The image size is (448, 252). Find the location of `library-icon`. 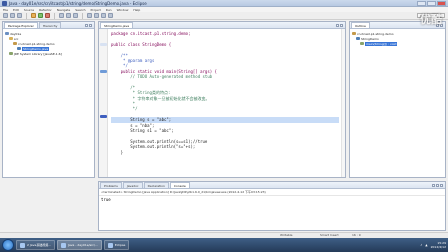

library-icon is located at coordinates (11, 53).